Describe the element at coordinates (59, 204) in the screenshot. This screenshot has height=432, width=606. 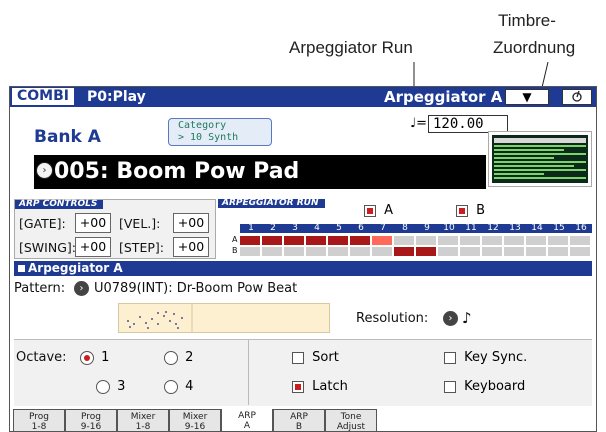
I see `arp-controls-title: ARP CONTROLS` at that location.